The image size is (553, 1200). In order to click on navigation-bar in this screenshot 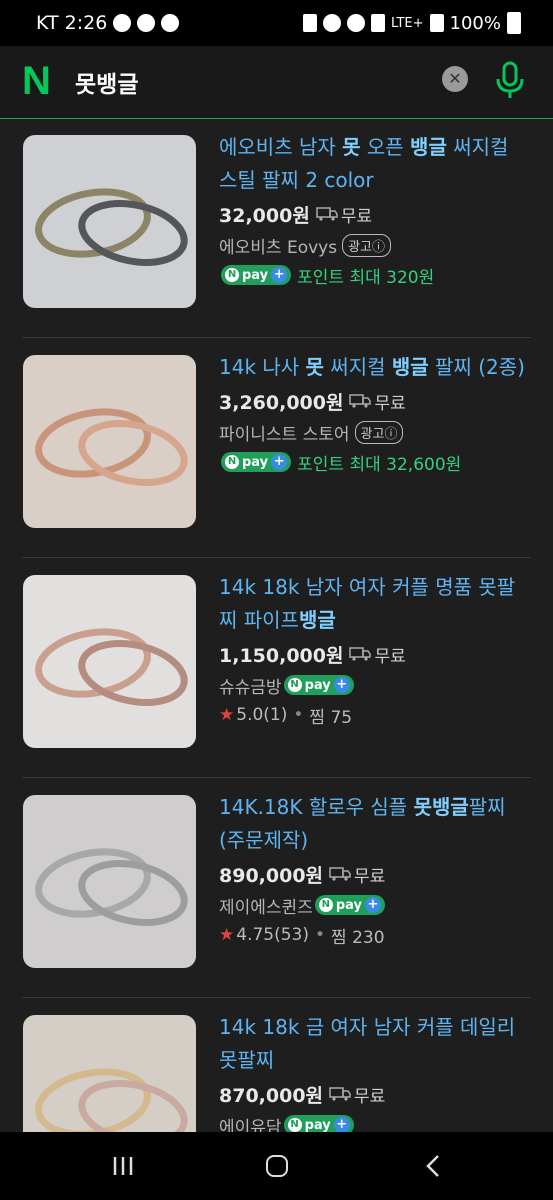, I will do `click(276, 1166)`.